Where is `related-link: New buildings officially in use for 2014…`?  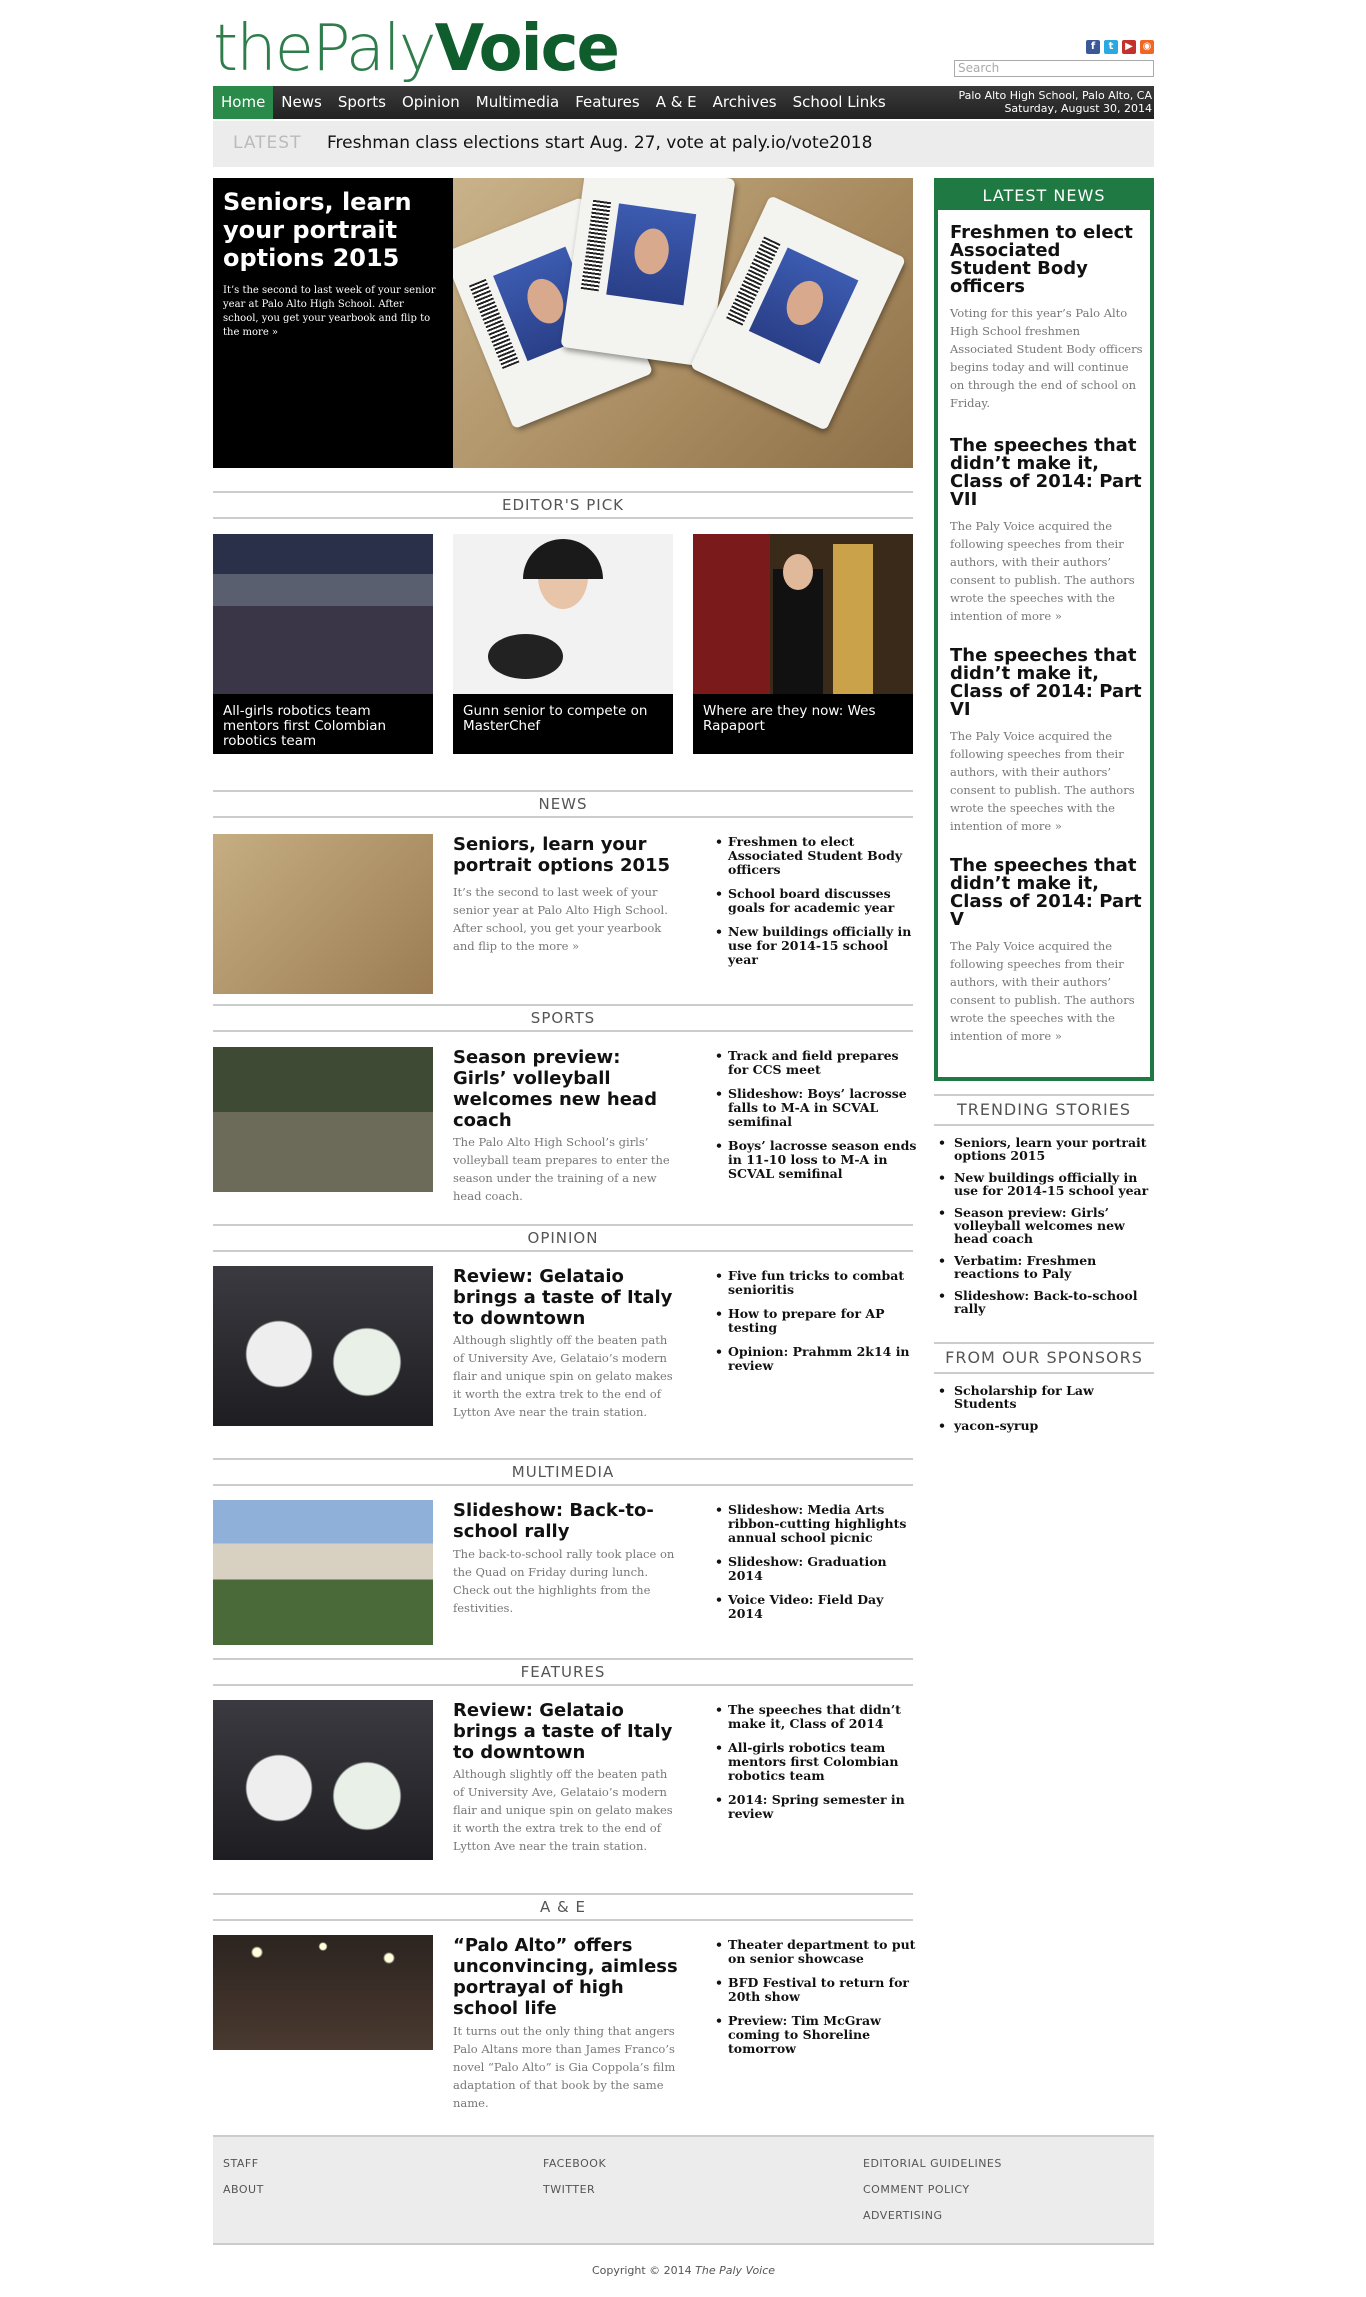
related-link: New buildings officially in use for 2014… is located at coordinates (815, 946).